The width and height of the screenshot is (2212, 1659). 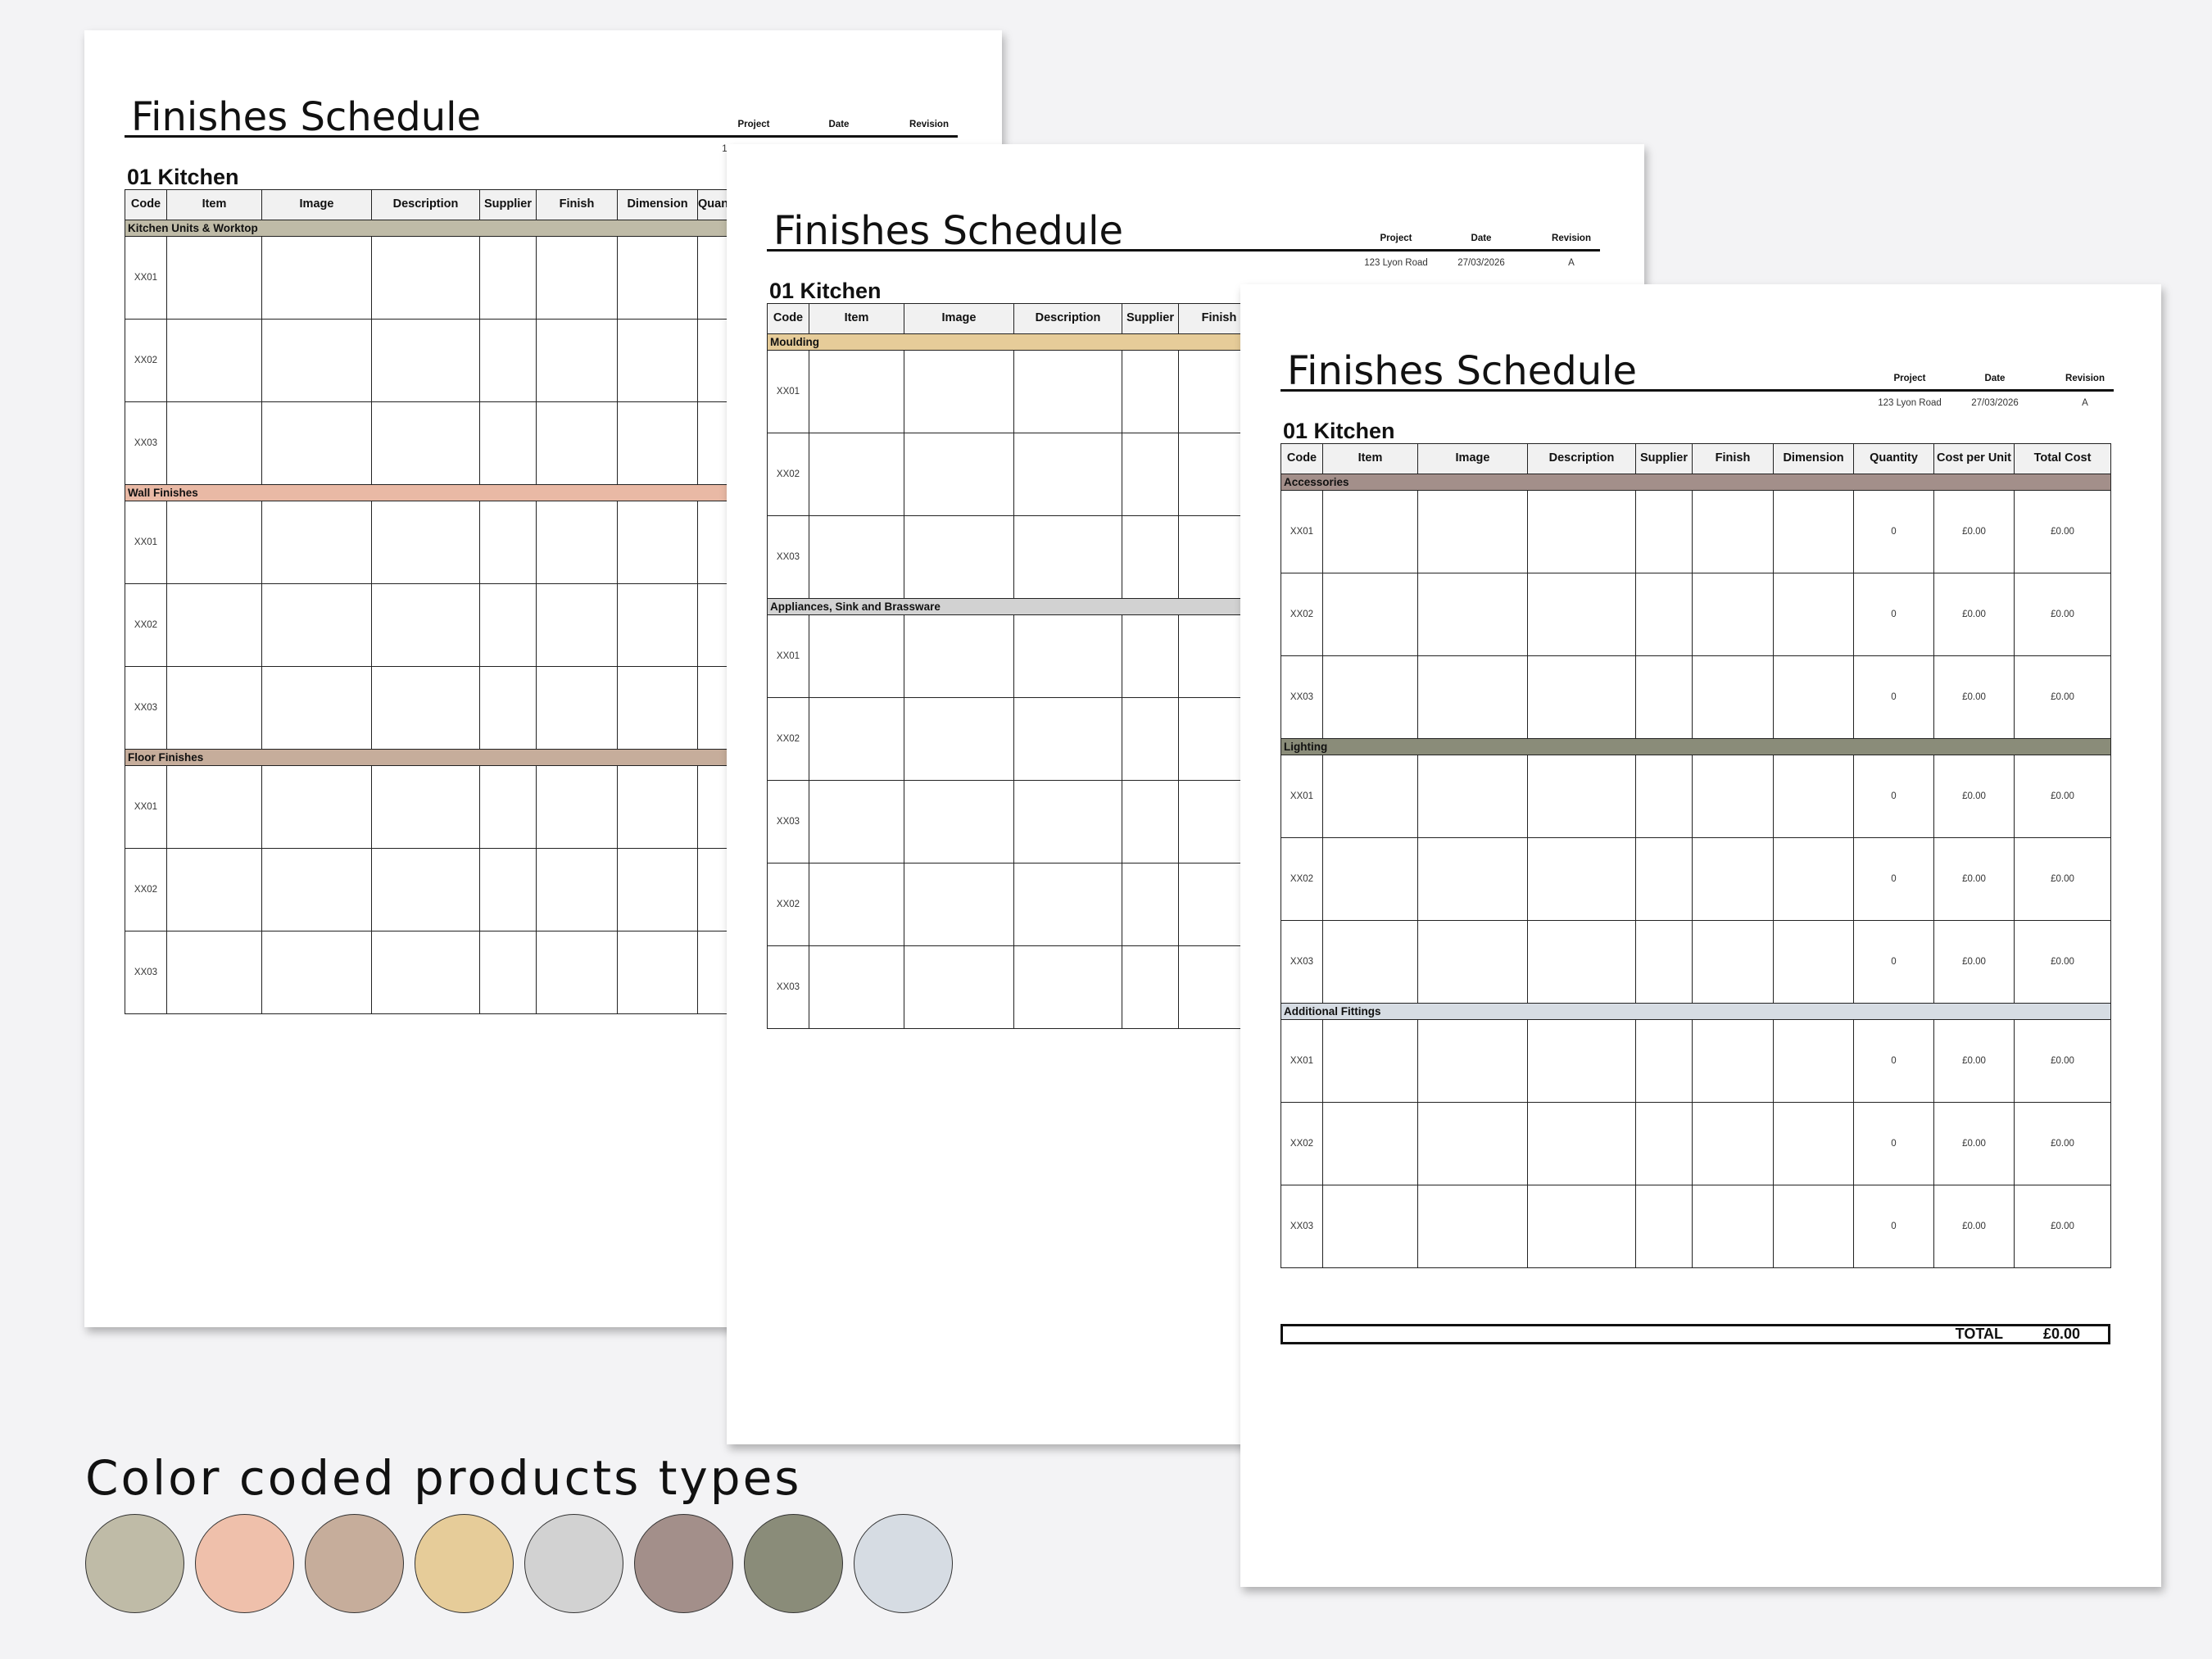 What do you see at coordinates (1696, 746) in the screenshot?
I see `category-row: Lighting` at bounding box center [1696, 746].